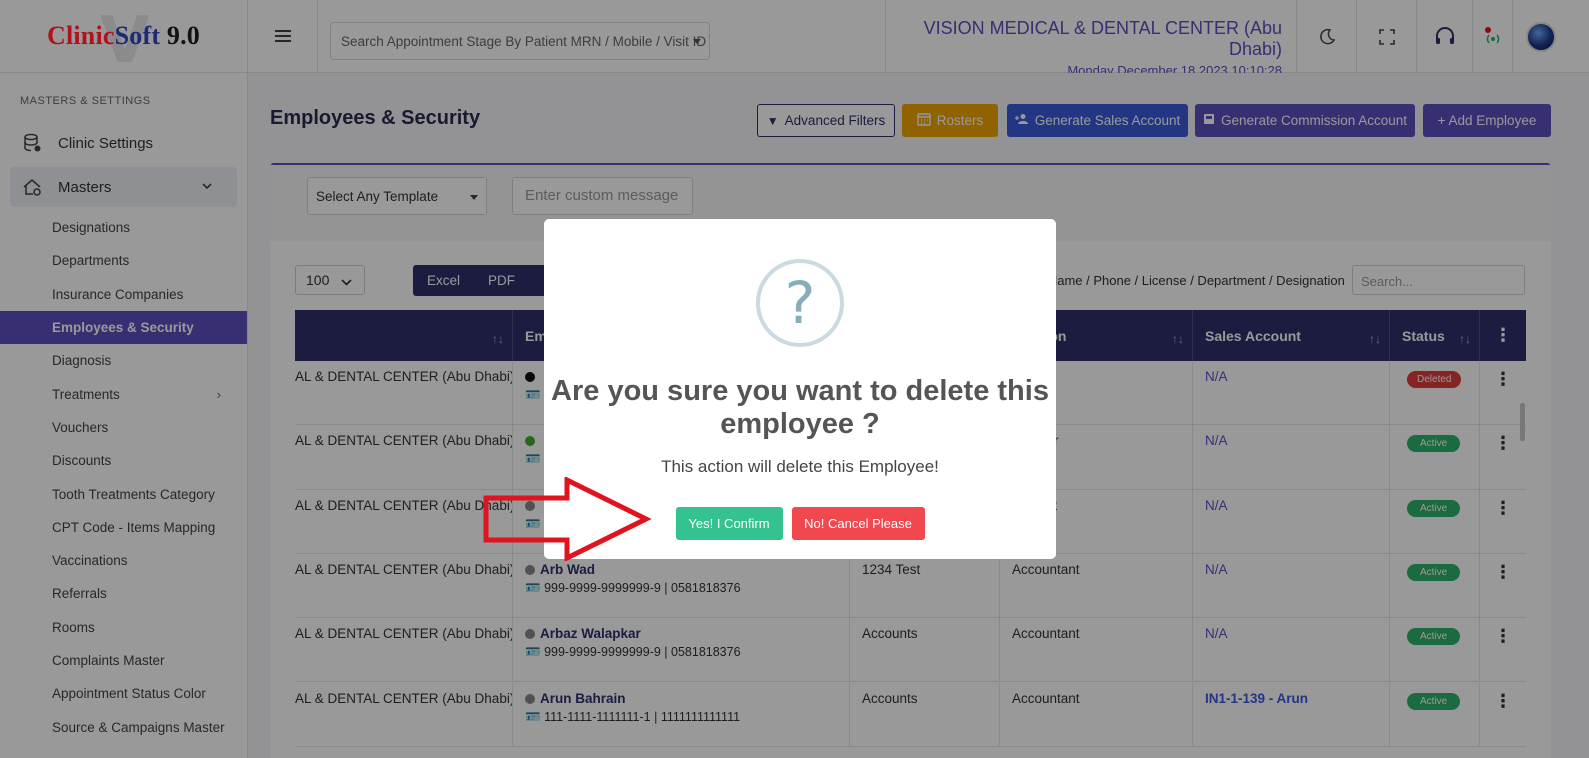 The width and height of the screenshot is (1589, 758). What do you see at coordinates (729, 523) in the screenshot?
I see `confirm-button: Yes! I Confirm` at bounding box center [729, 523].